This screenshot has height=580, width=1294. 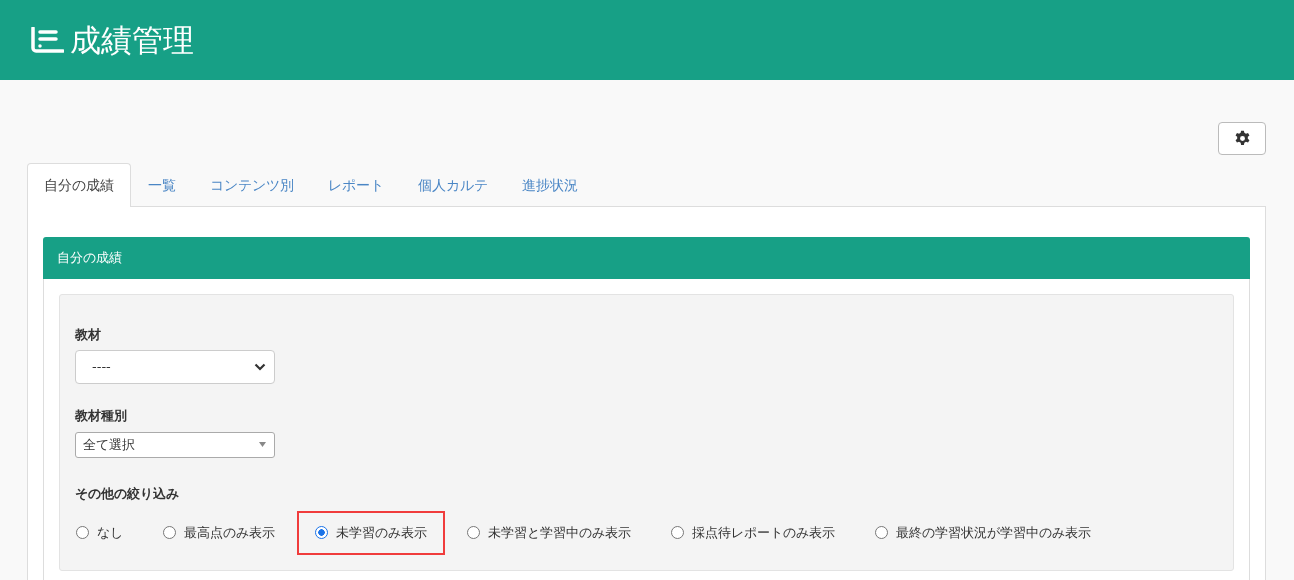 I want to click on tab: コンテンツ別, so click(x=252, y=185).